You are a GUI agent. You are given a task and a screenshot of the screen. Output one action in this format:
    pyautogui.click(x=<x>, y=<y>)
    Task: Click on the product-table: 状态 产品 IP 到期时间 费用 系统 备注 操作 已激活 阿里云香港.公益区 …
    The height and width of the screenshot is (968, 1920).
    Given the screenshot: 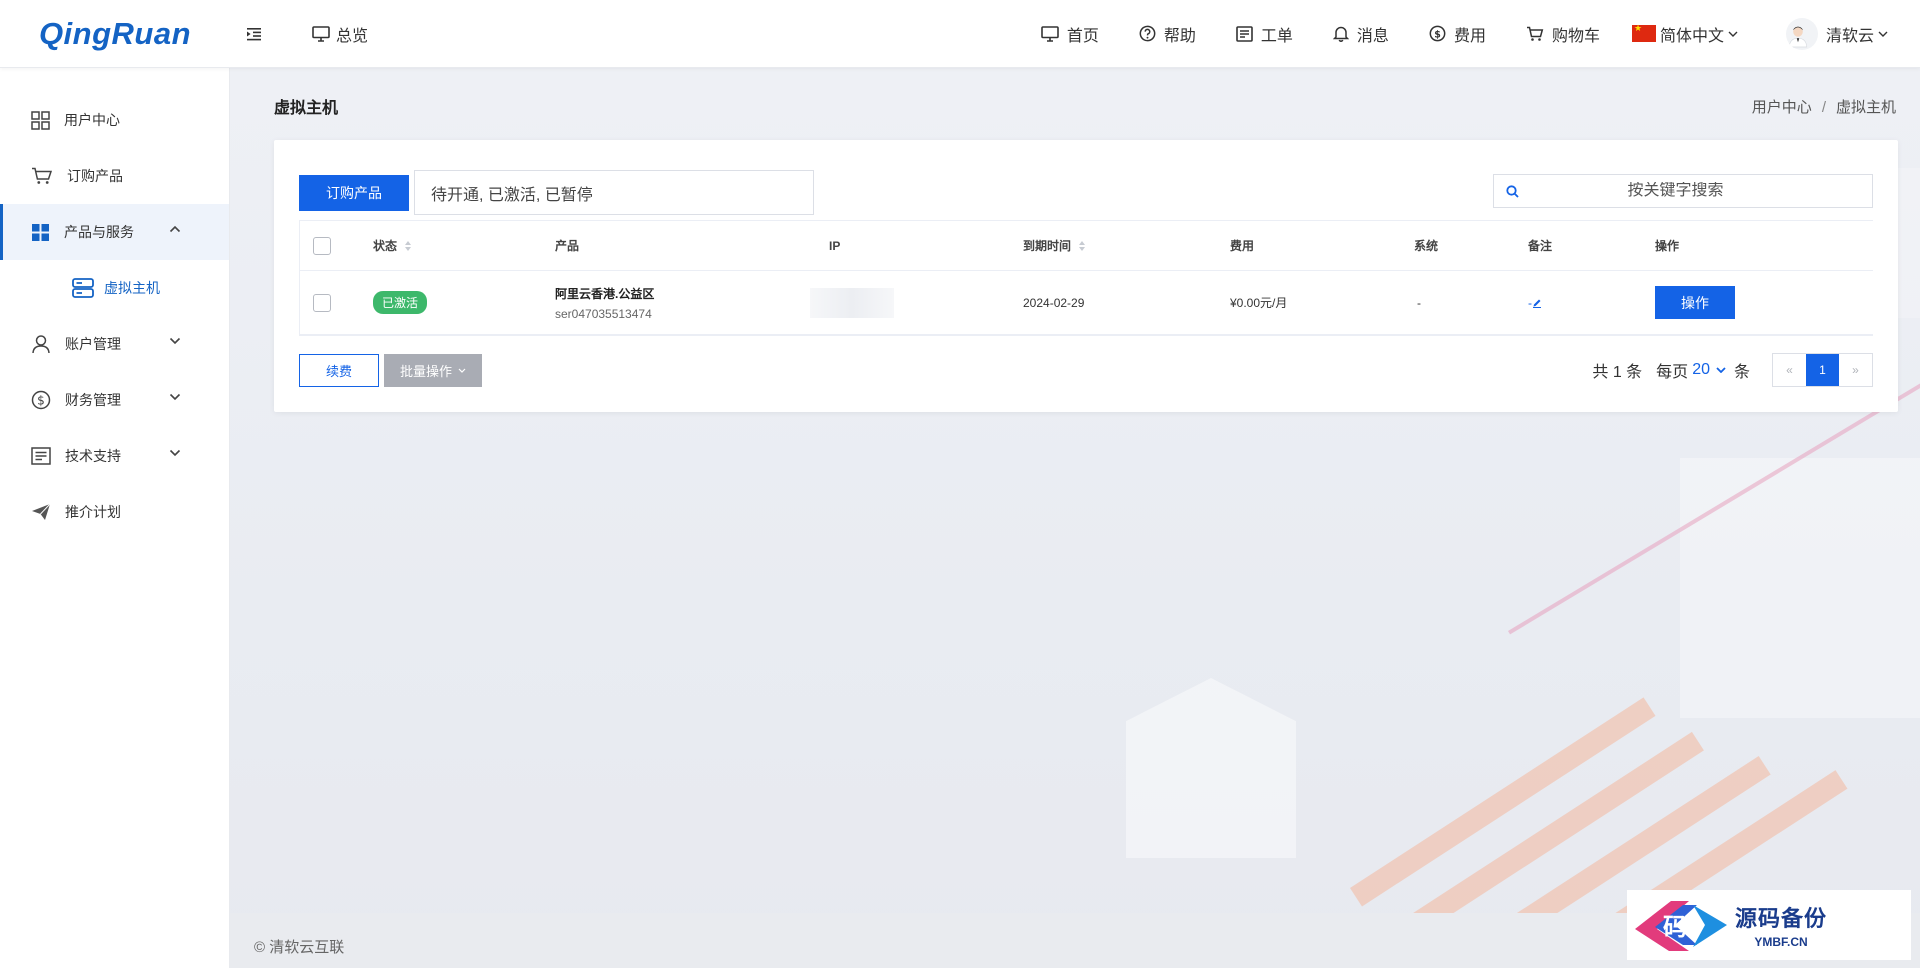 What is the action you would take?
    pyautogui.click(x=1086, y=278)
    